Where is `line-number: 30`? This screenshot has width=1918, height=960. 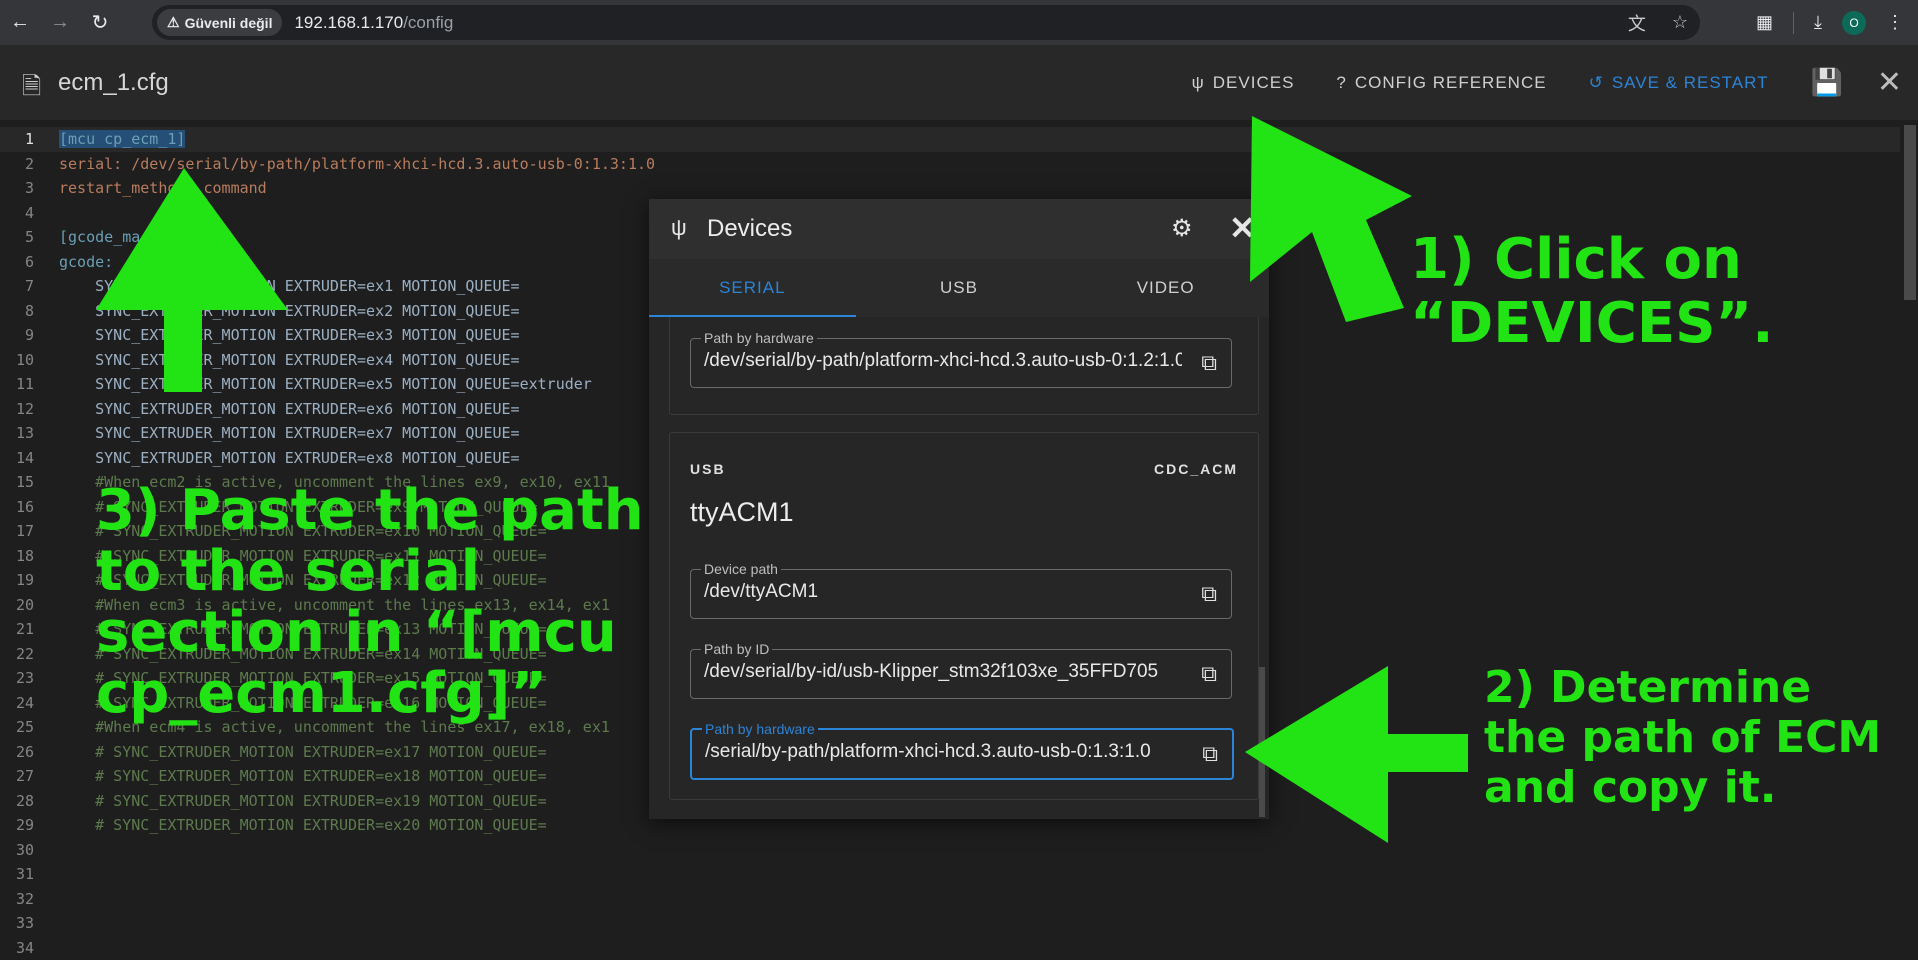 line-number: 30 is located at coordinates (17, 850).